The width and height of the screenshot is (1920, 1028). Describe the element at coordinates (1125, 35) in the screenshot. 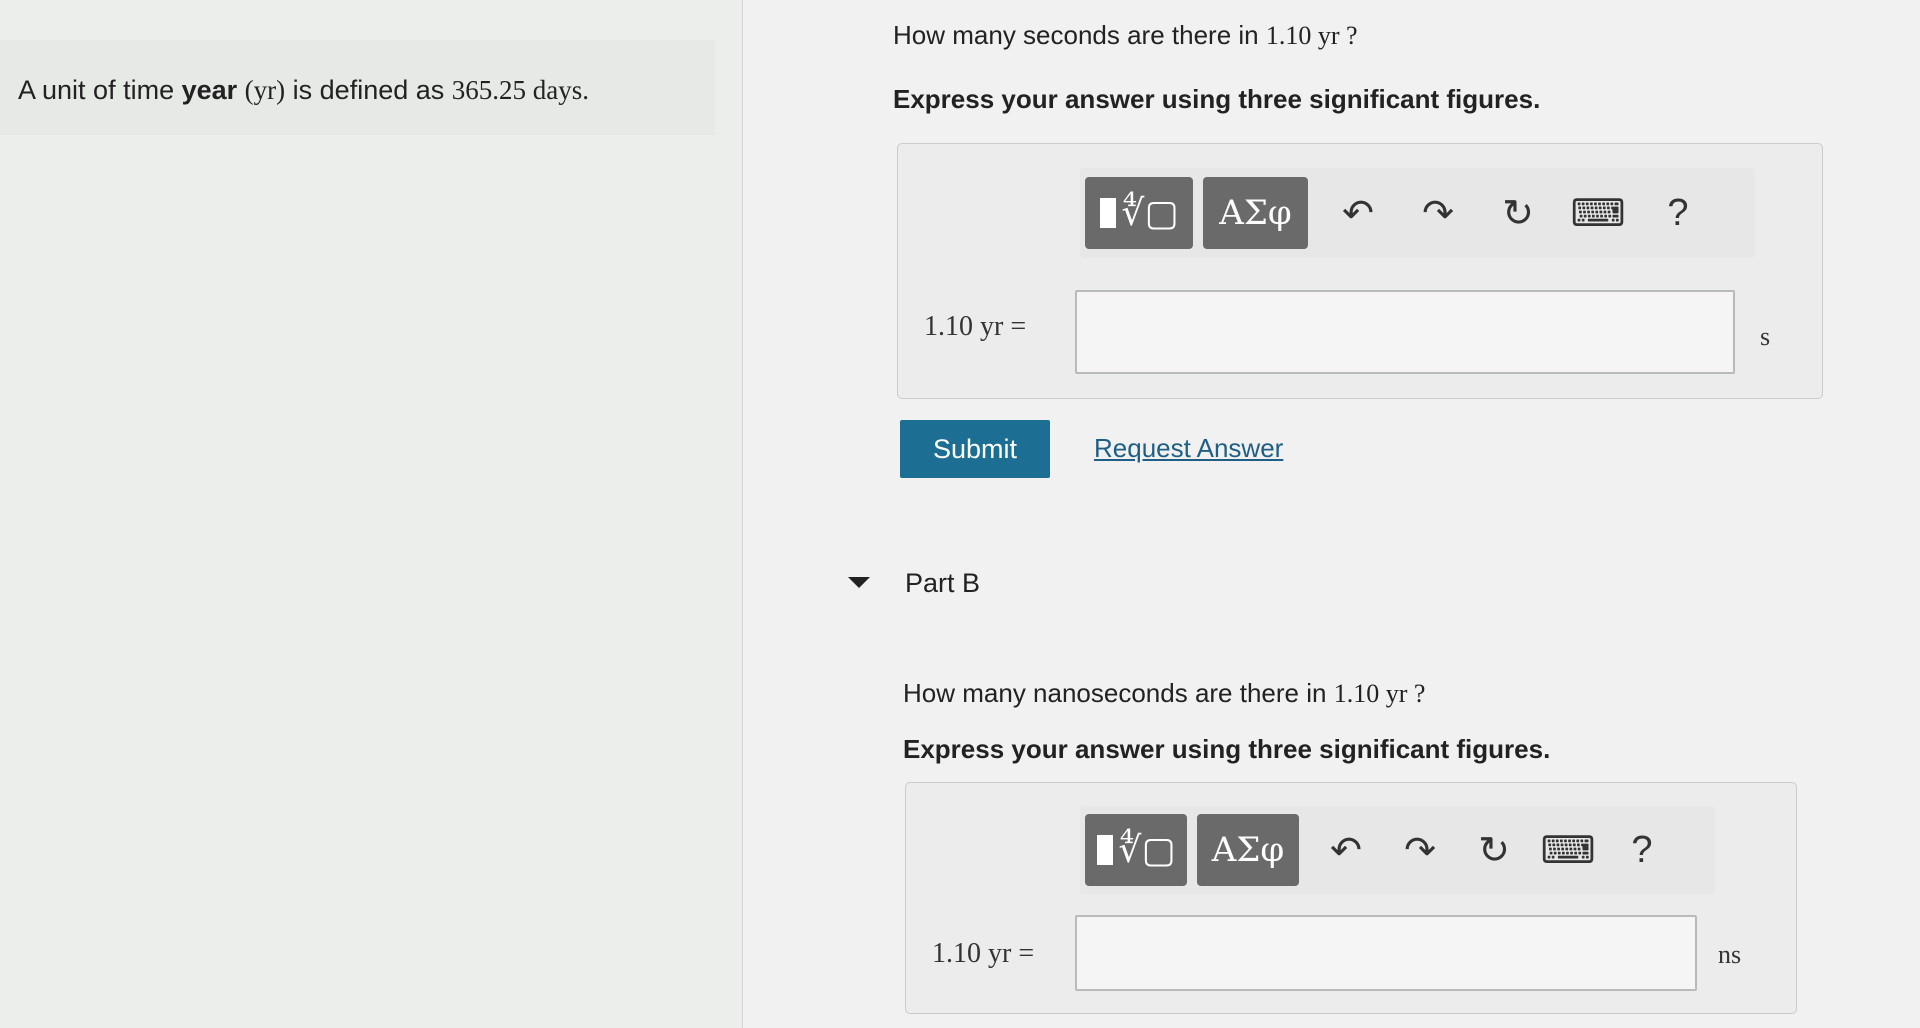

I see `part-a-question: How many seconds are there in 1.10 yr ?` at that location.